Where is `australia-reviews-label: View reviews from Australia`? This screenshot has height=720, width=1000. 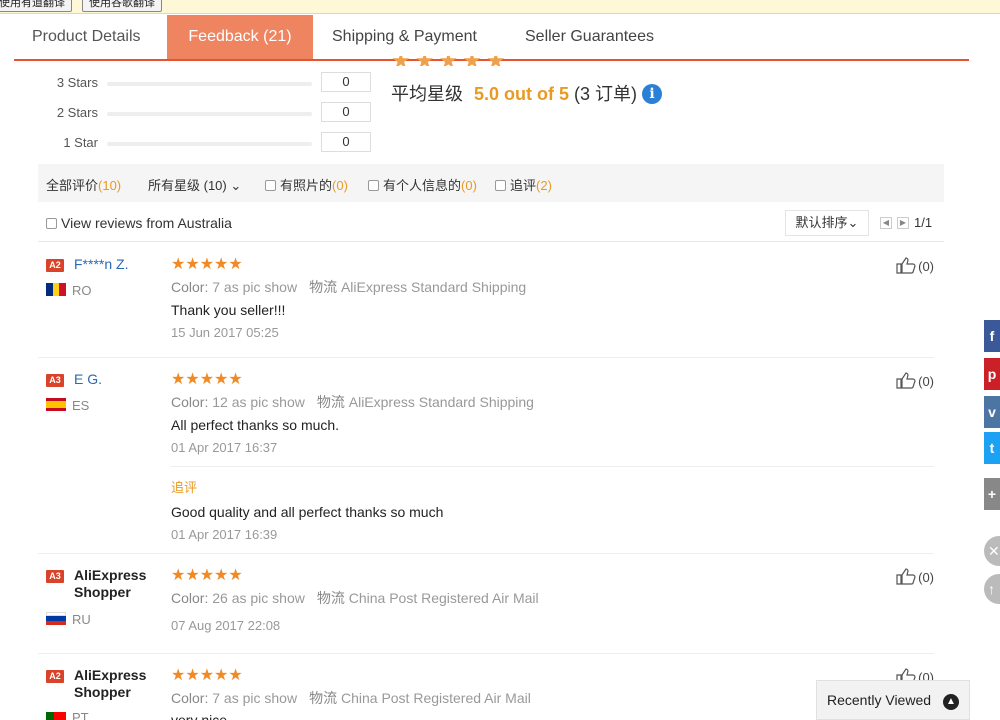 australia-reviews-label: View reviews from Australia is located at coordinates (146, 223).